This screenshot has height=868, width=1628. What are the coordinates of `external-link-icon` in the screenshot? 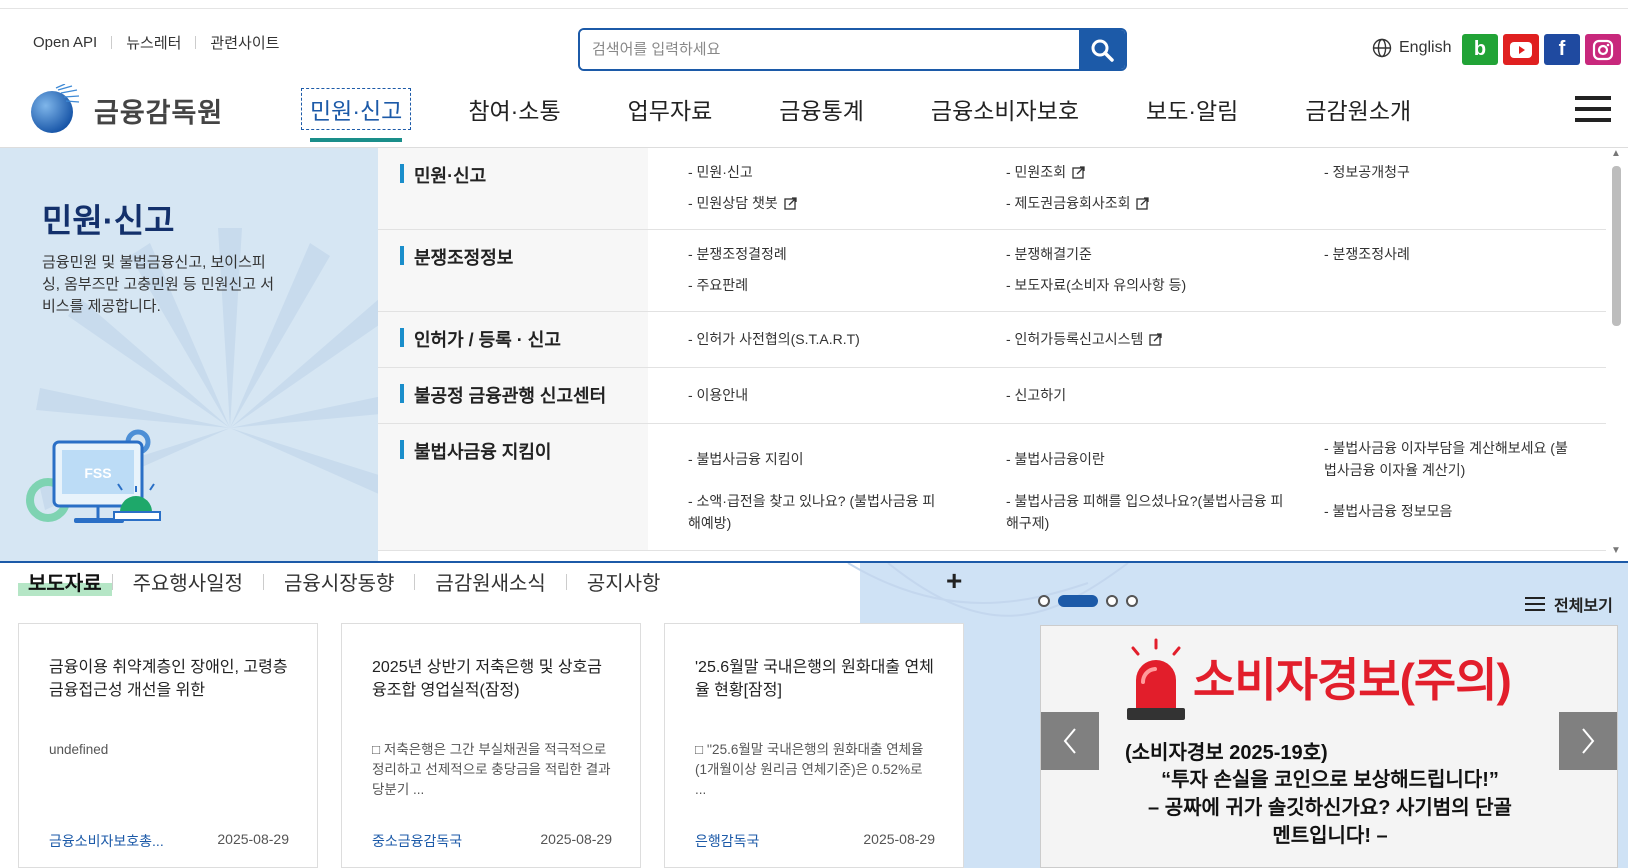 It's located at (1156, 339).